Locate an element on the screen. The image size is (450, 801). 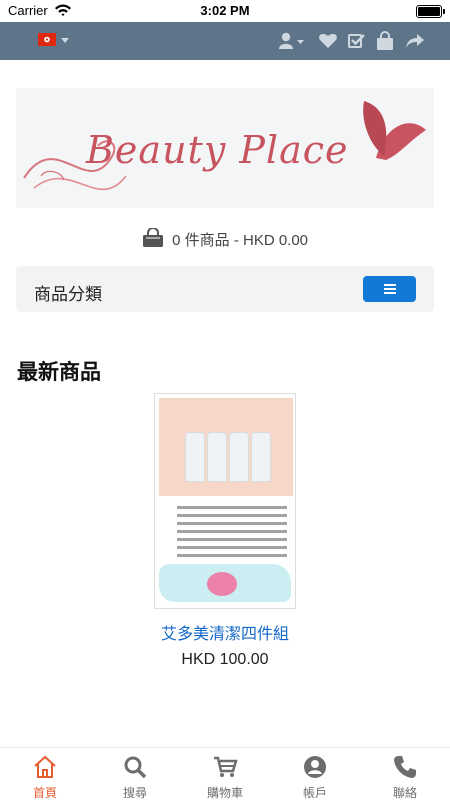
bag-icon is located at coordinates (385, 41).